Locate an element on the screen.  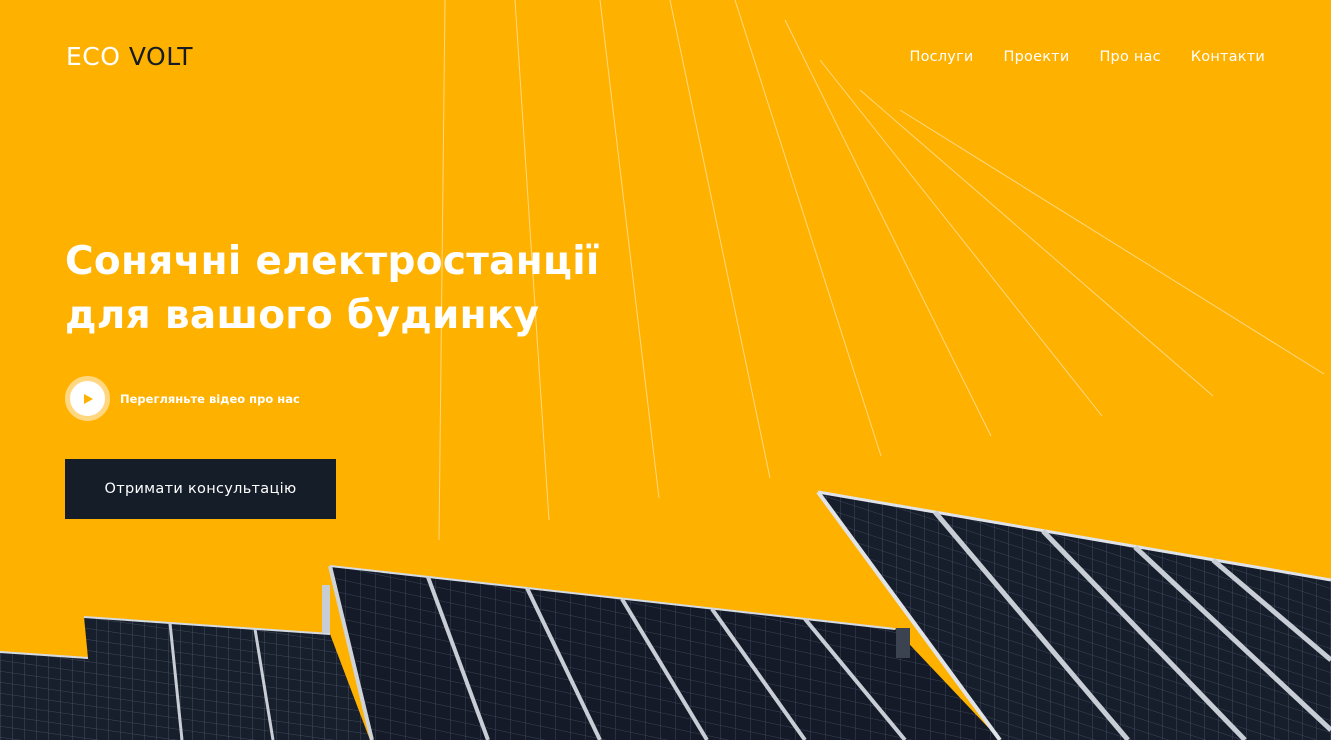
headline-line-1: Сонячні електростанції is located at coordinates (332, 261).